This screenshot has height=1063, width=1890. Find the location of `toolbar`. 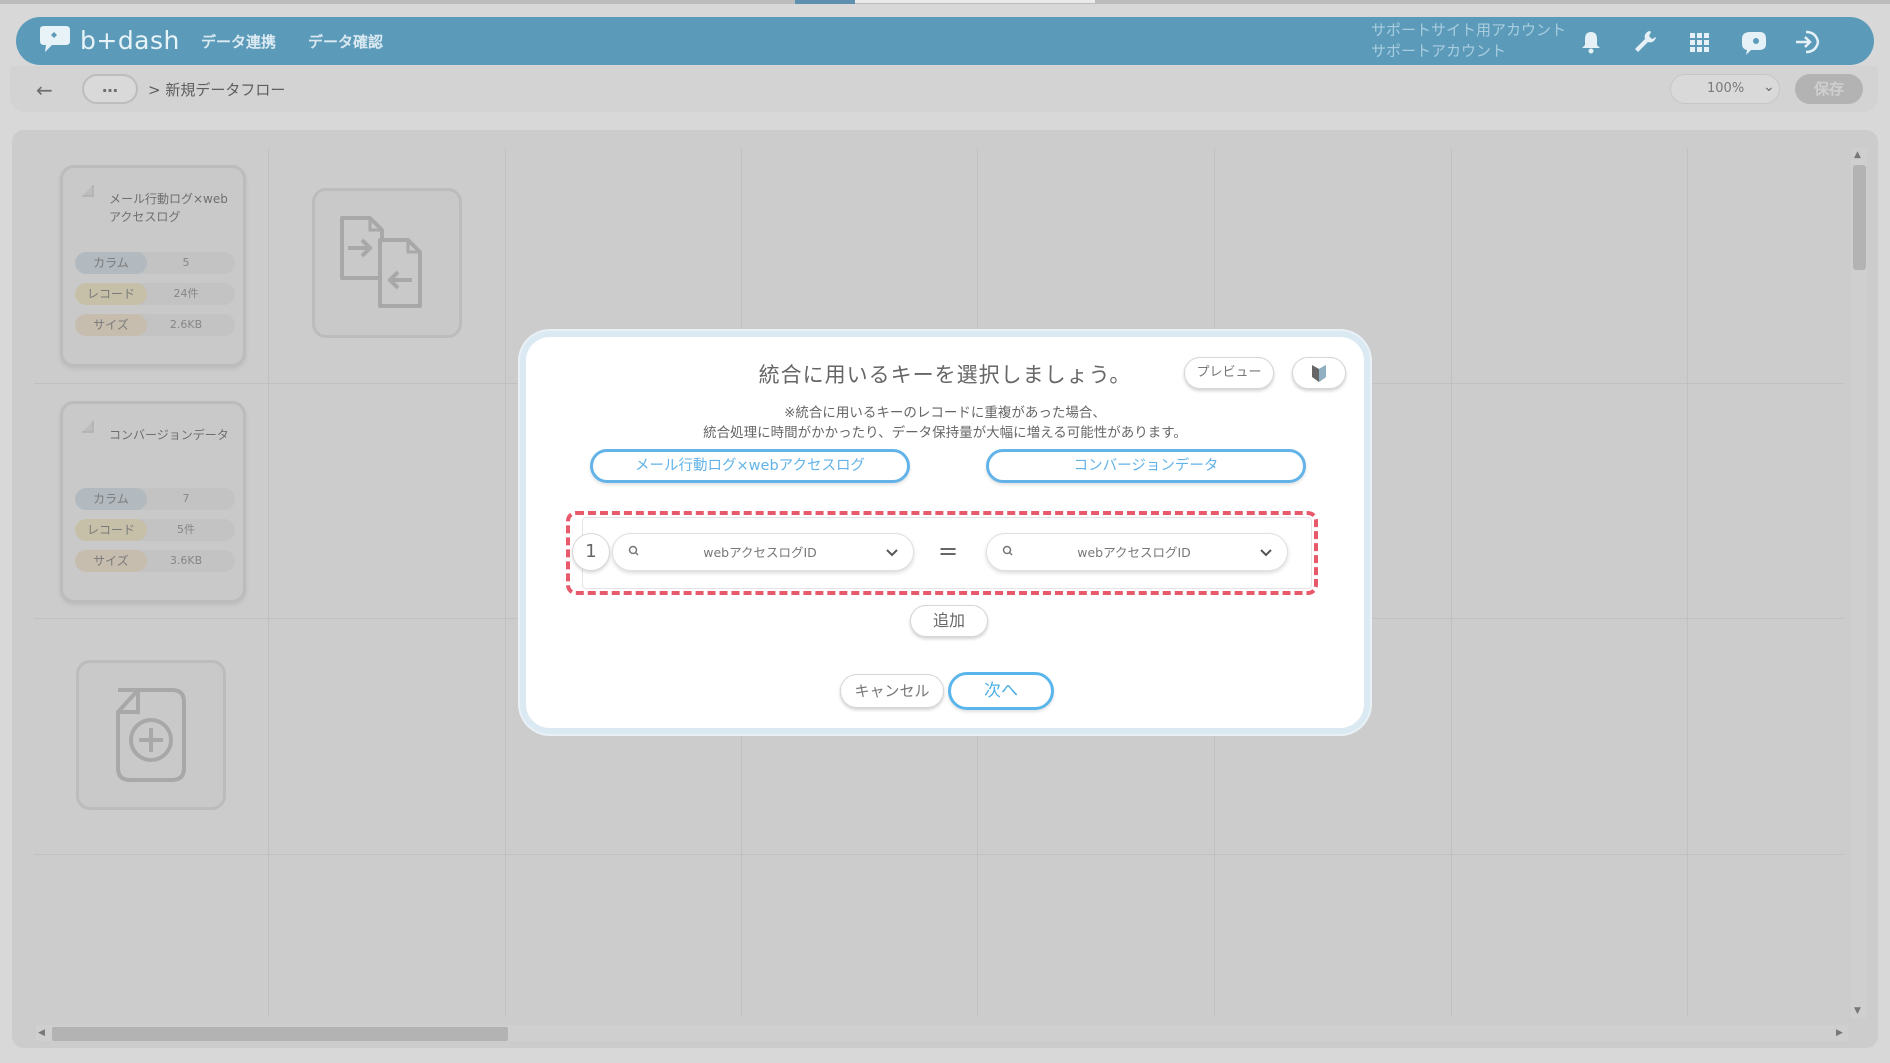

toolbar is located at coordinates (944, 89).